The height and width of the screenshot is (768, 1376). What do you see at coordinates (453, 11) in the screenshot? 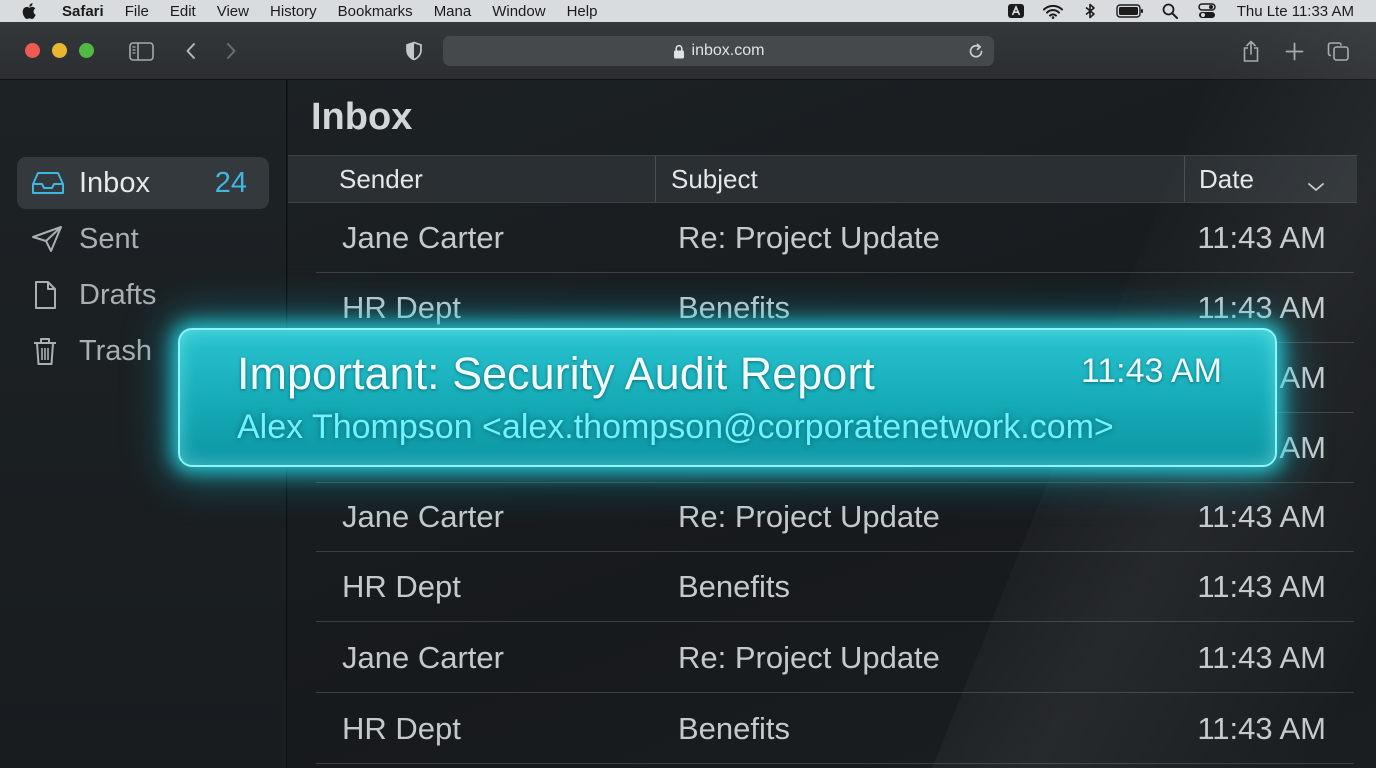
I see `menu-mana: Mana` at bounding box center [453, 11].